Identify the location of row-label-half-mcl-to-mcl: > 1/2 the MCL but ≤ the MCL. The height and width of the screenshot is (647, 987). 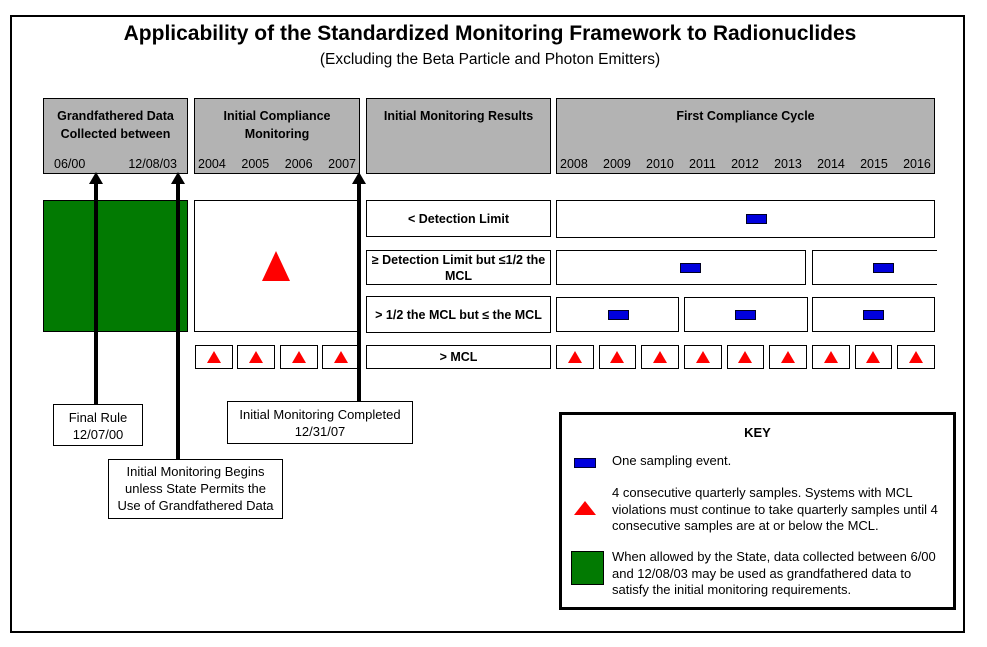
(458, 314).